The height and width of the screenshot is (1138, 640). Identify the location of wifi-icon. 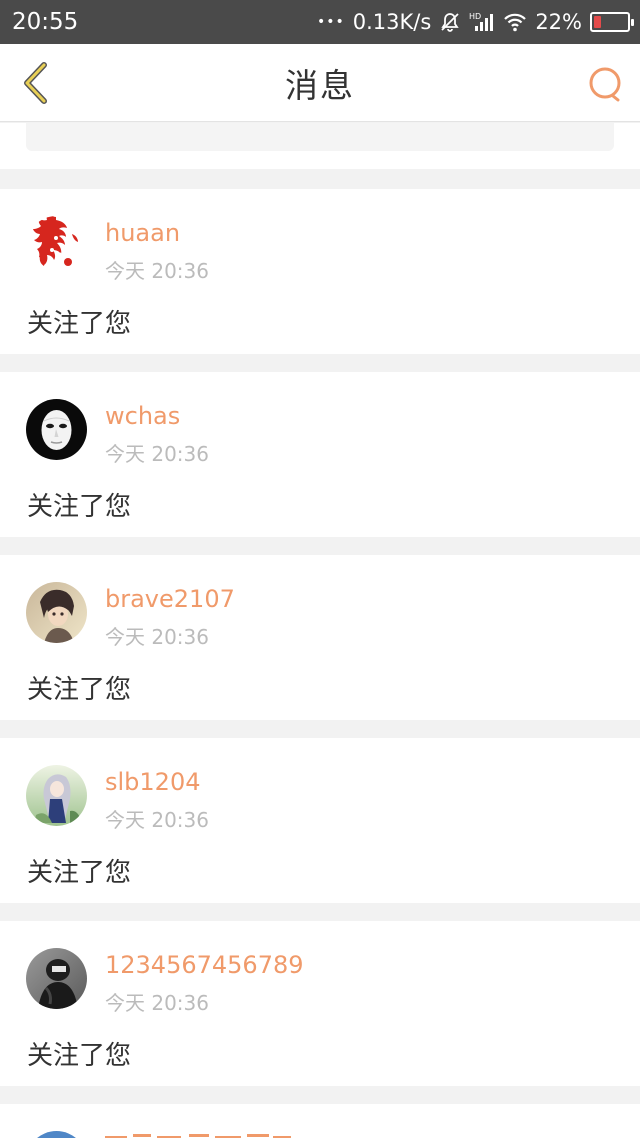
(515, 22).